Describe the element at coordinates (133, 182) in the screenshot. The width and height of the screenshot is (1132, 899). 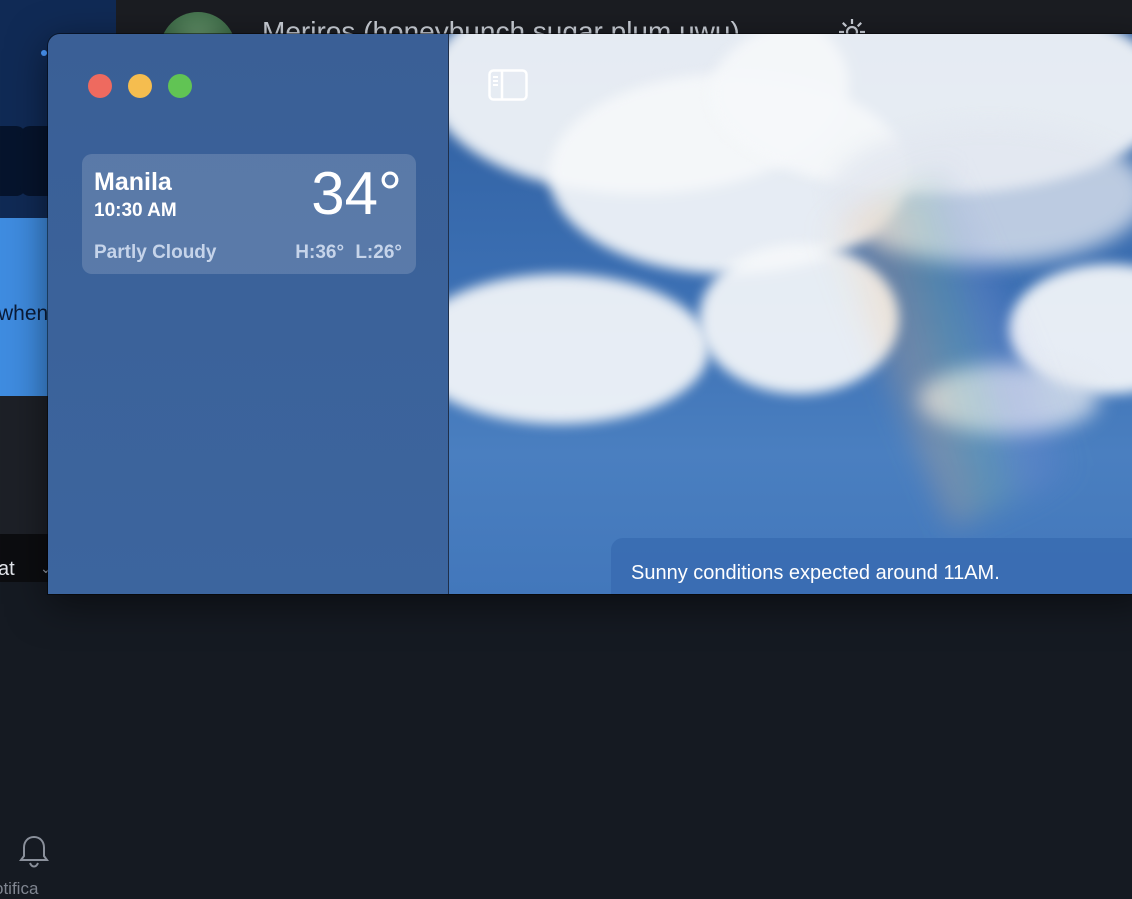
I see `city-name: Manila` at that location.